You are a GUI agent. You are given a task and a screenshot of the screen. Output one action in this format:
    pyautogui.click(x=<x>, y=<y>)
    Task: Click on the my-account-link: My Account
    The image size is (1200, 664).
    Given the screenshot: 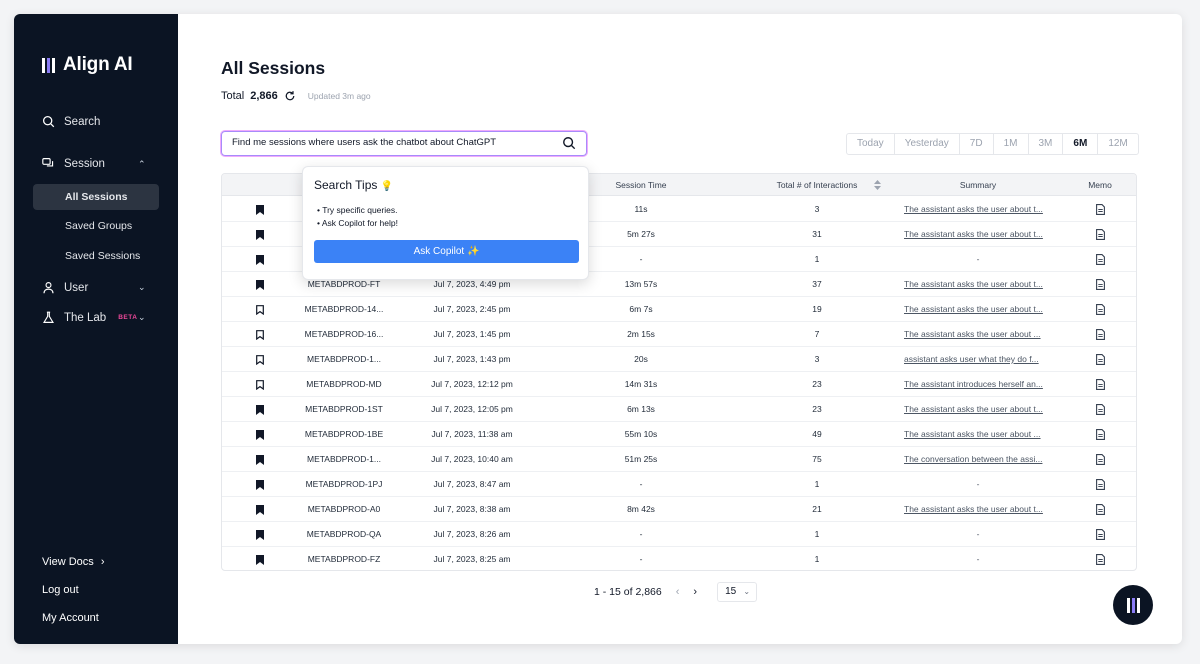 What is the action you would take?
    pyautogui.click(x=70, y=618)
    